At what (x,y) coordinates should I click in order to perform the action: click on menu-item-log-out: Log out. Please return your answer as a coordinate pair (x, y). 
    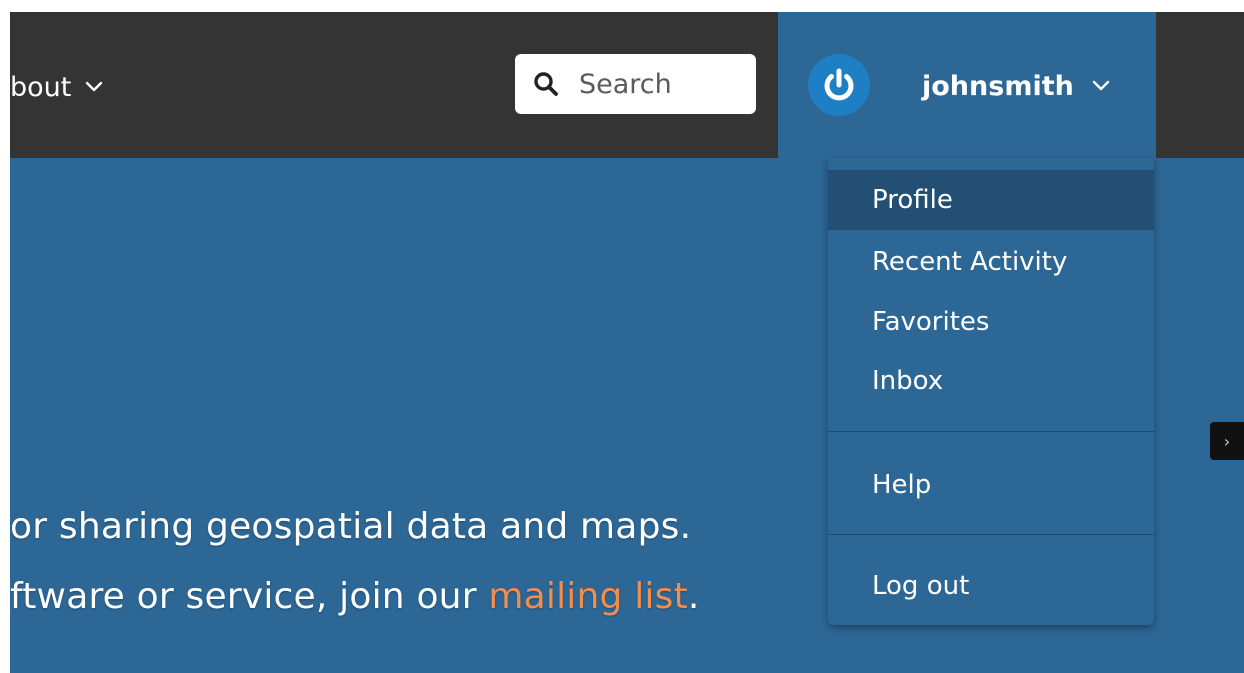
    Looking at the image, I should click on (991, 586).